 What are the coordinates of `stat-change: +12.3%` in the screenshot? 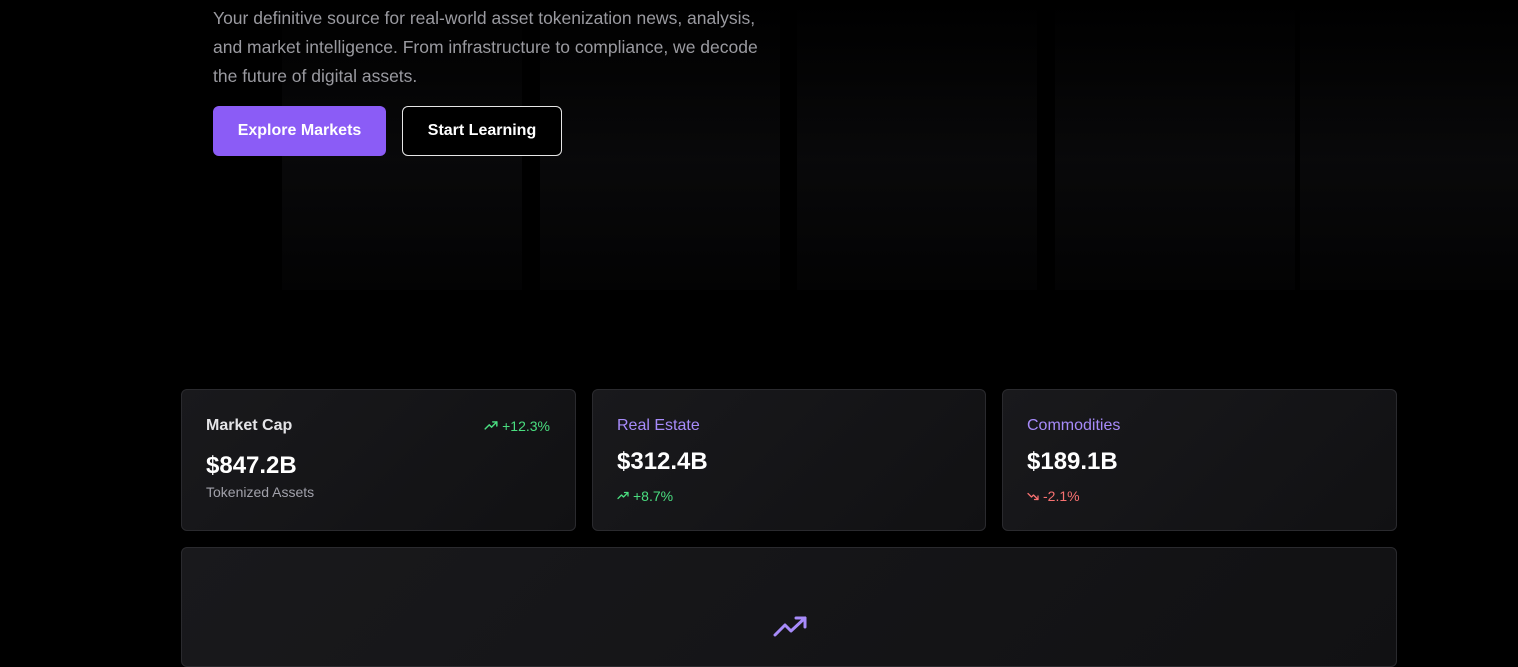 It's located at (517, 426).